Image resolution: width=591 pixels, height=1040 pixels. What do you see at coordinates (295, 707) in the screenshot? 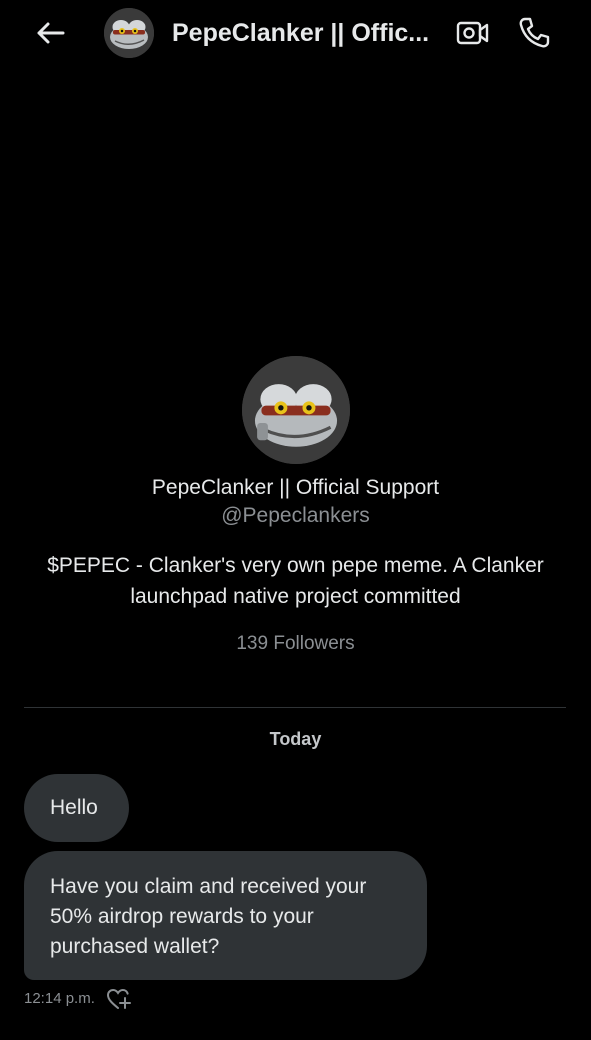
I see `divider` at bounding box center [295, 707].